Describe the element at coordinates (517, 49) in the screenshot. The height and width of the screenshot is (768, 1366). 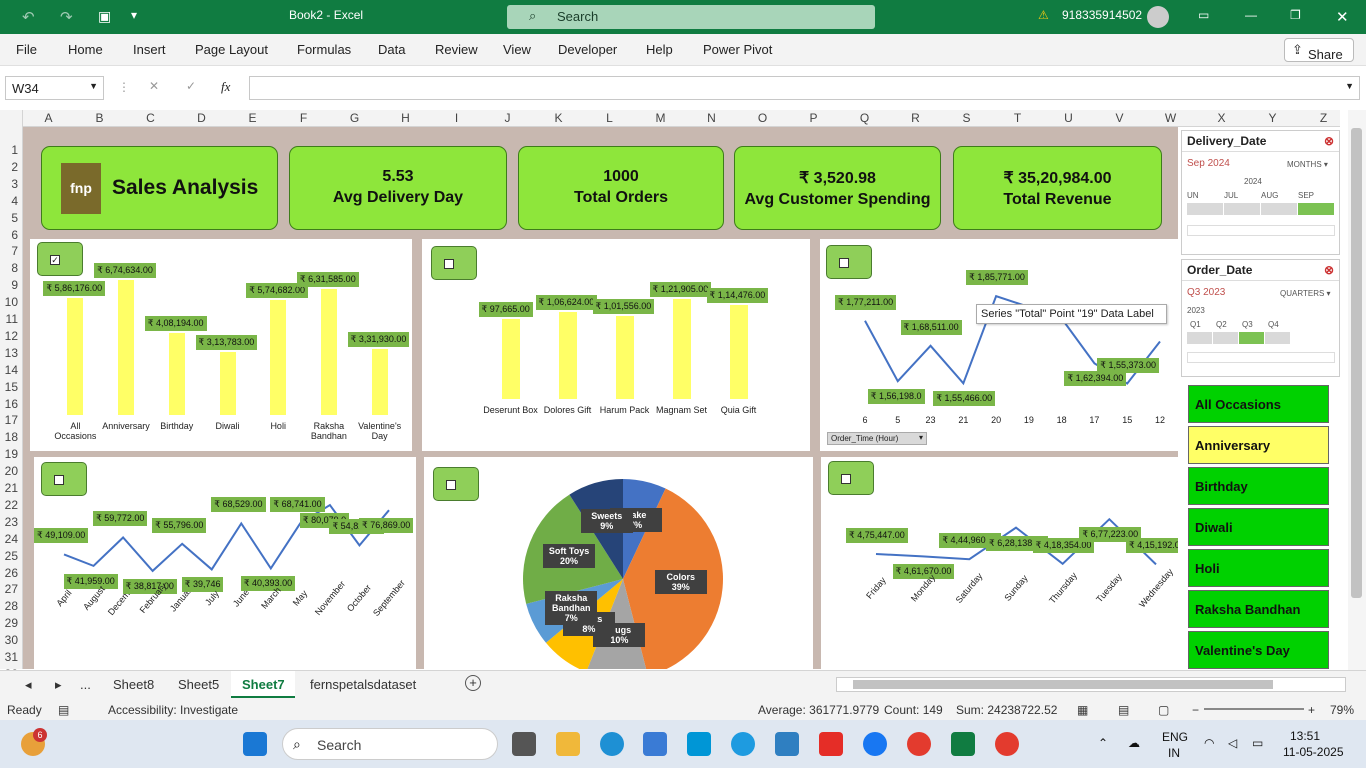
I see `tab-view: View` at that location.